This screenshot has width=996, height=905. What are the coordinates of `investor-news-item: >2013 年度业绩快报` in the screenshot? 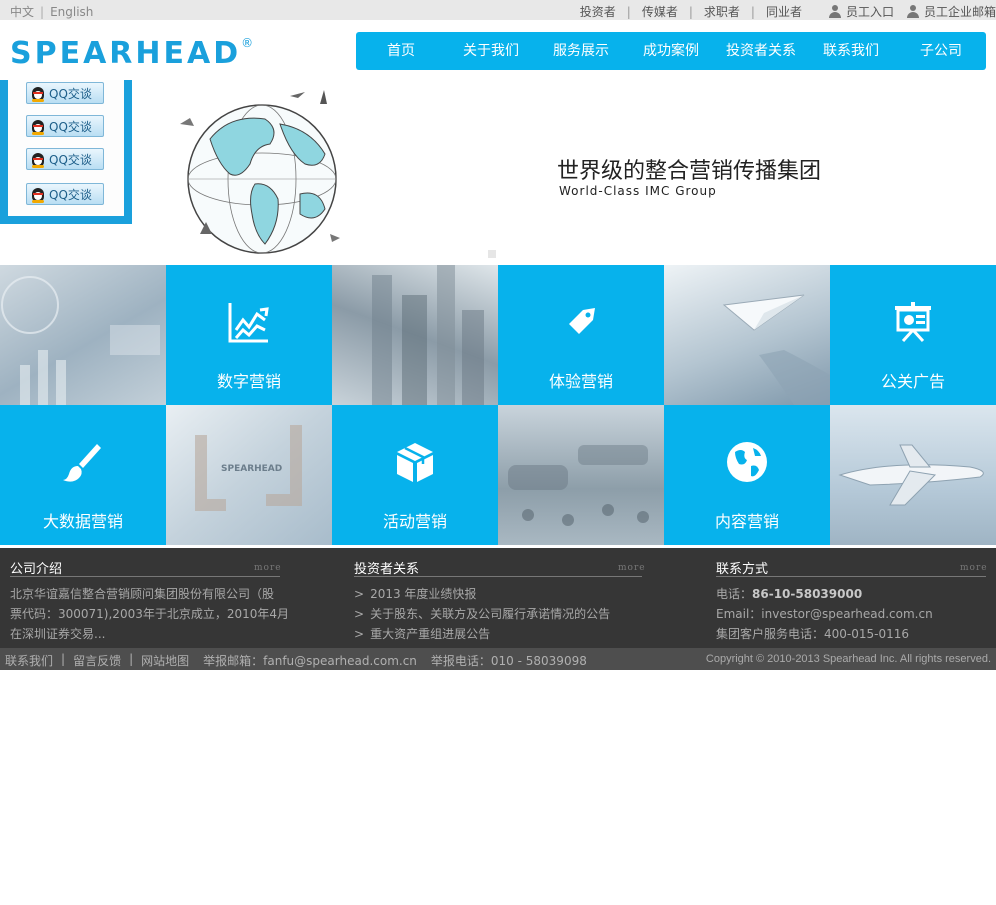 It's located at (482, 594).